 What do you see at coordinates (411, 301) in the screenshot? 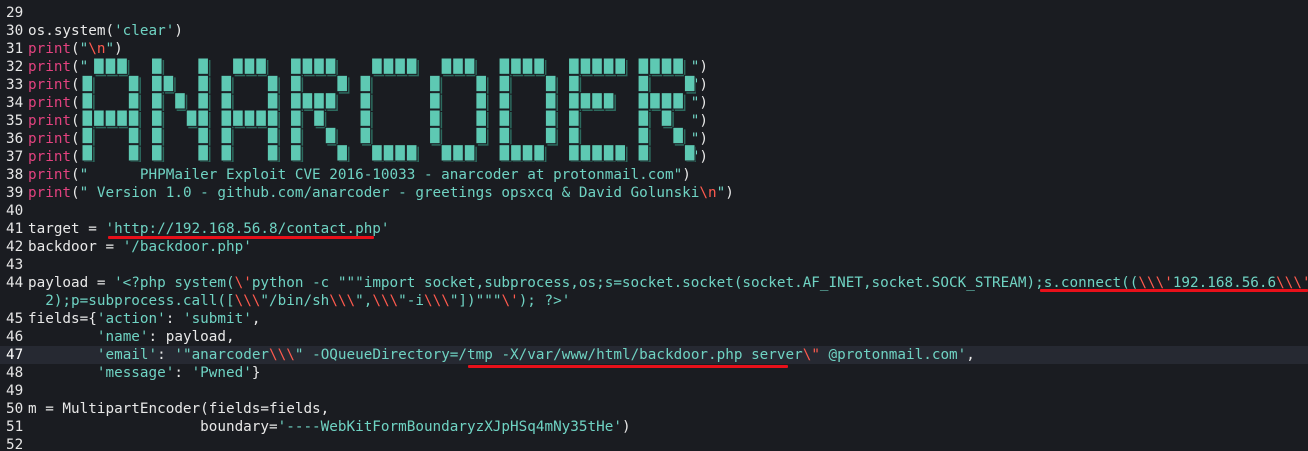
I see `code-token: "-i` at bounding box center [411, 301].